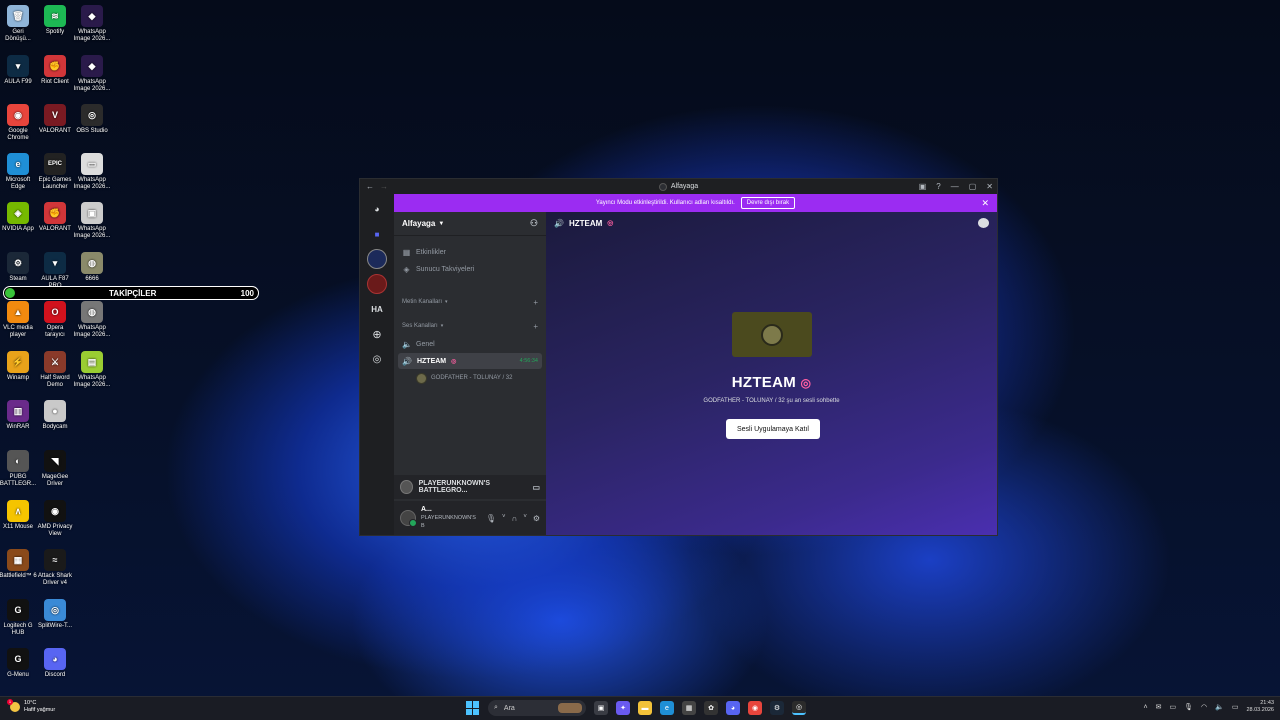  I want to click on desktop-shortcut: ◍ 6666, so click(92, 267).